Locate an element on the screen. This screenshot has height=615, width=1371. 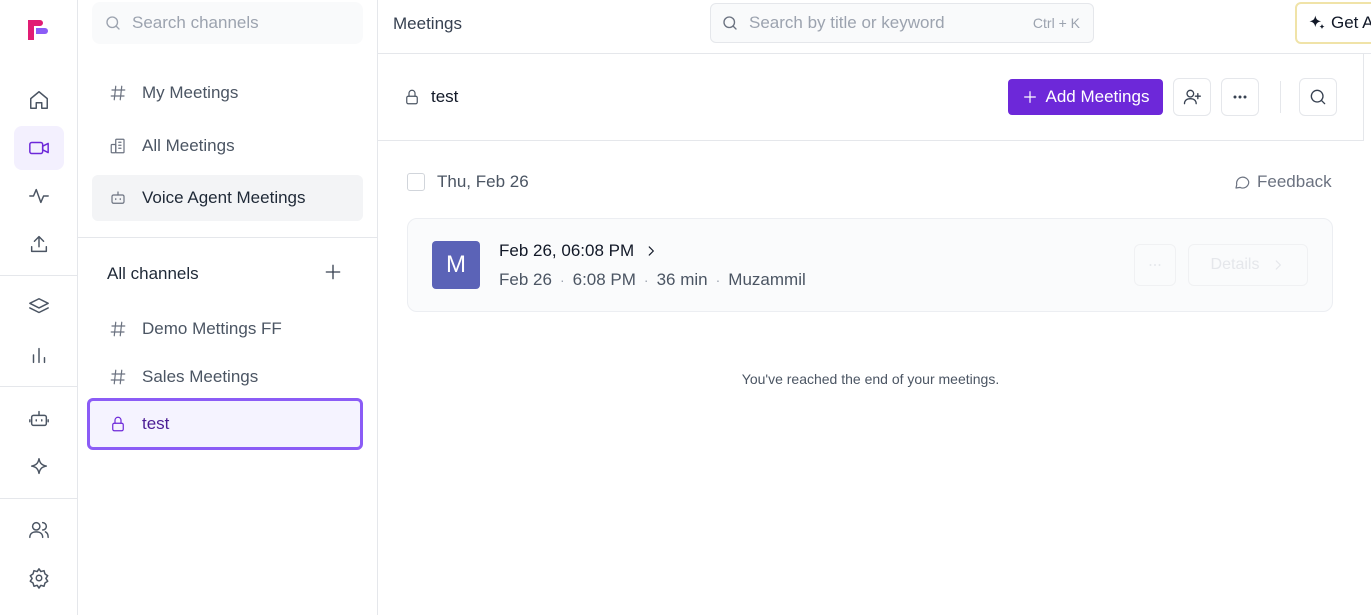
meeting-date: Feb 26 is located at coordinates (525, 279).